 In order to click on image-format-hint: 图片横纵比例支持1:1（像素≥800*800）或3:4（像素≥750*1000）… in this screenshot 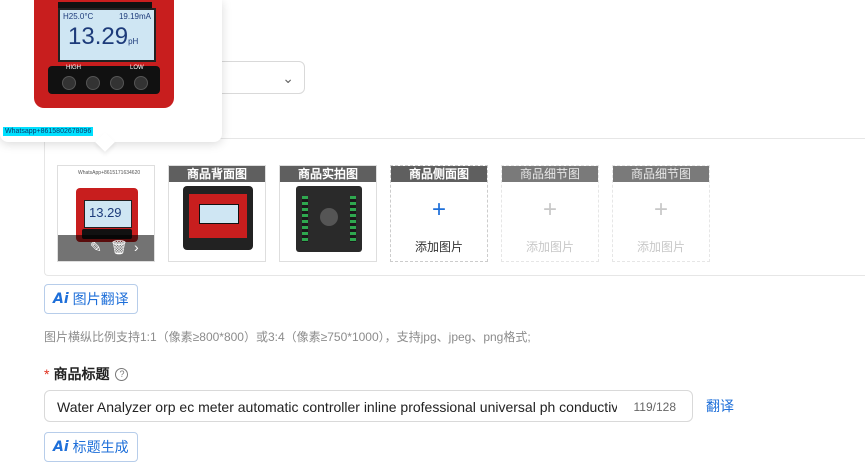, I will do `click(287, 337)`.